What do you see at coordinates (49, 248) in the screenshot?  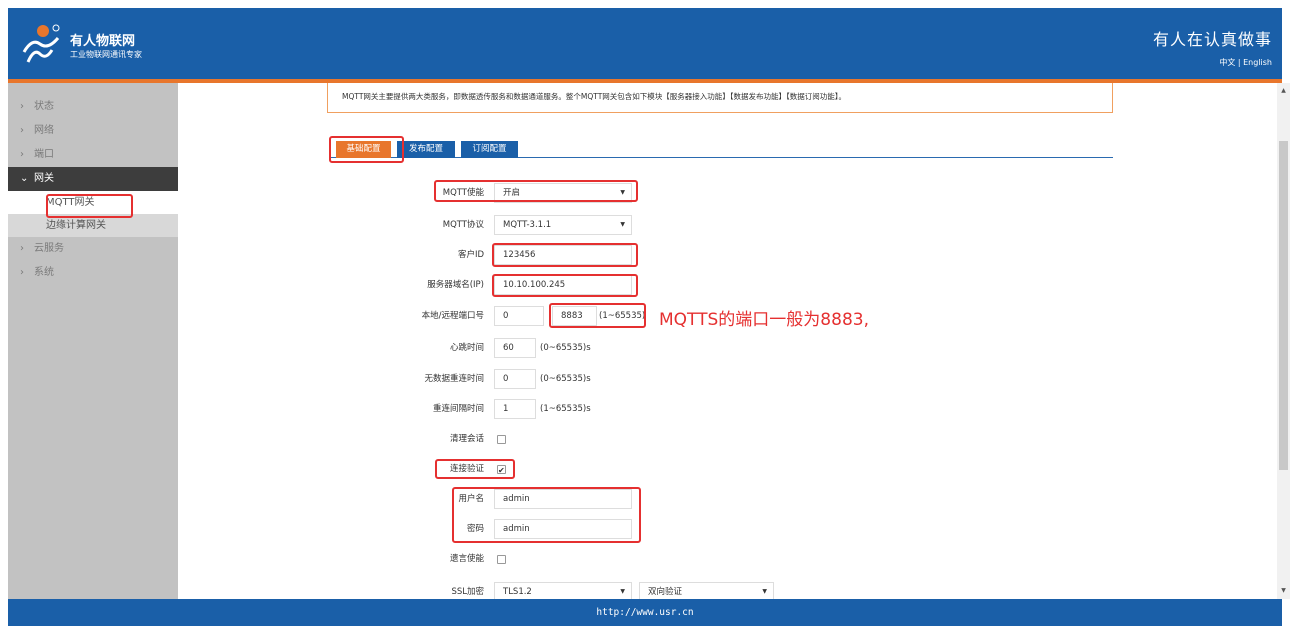 I see `sidebar-item-label: 云服务` at bounding box center [49, 248].